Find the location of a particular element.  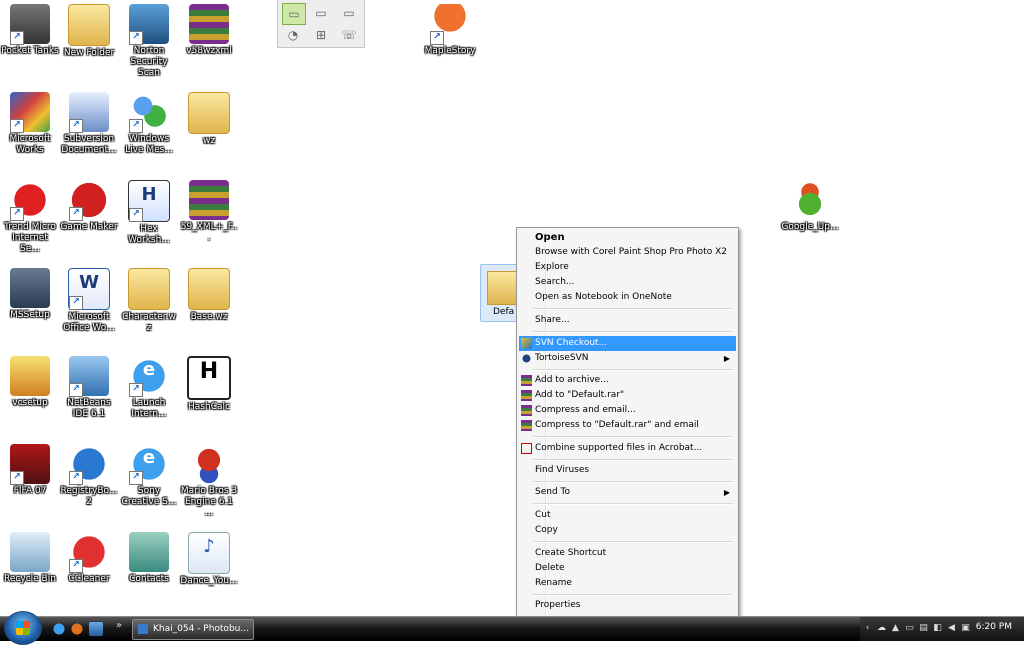

music-note-icon: ♪ is located at coordinates (209, 546).